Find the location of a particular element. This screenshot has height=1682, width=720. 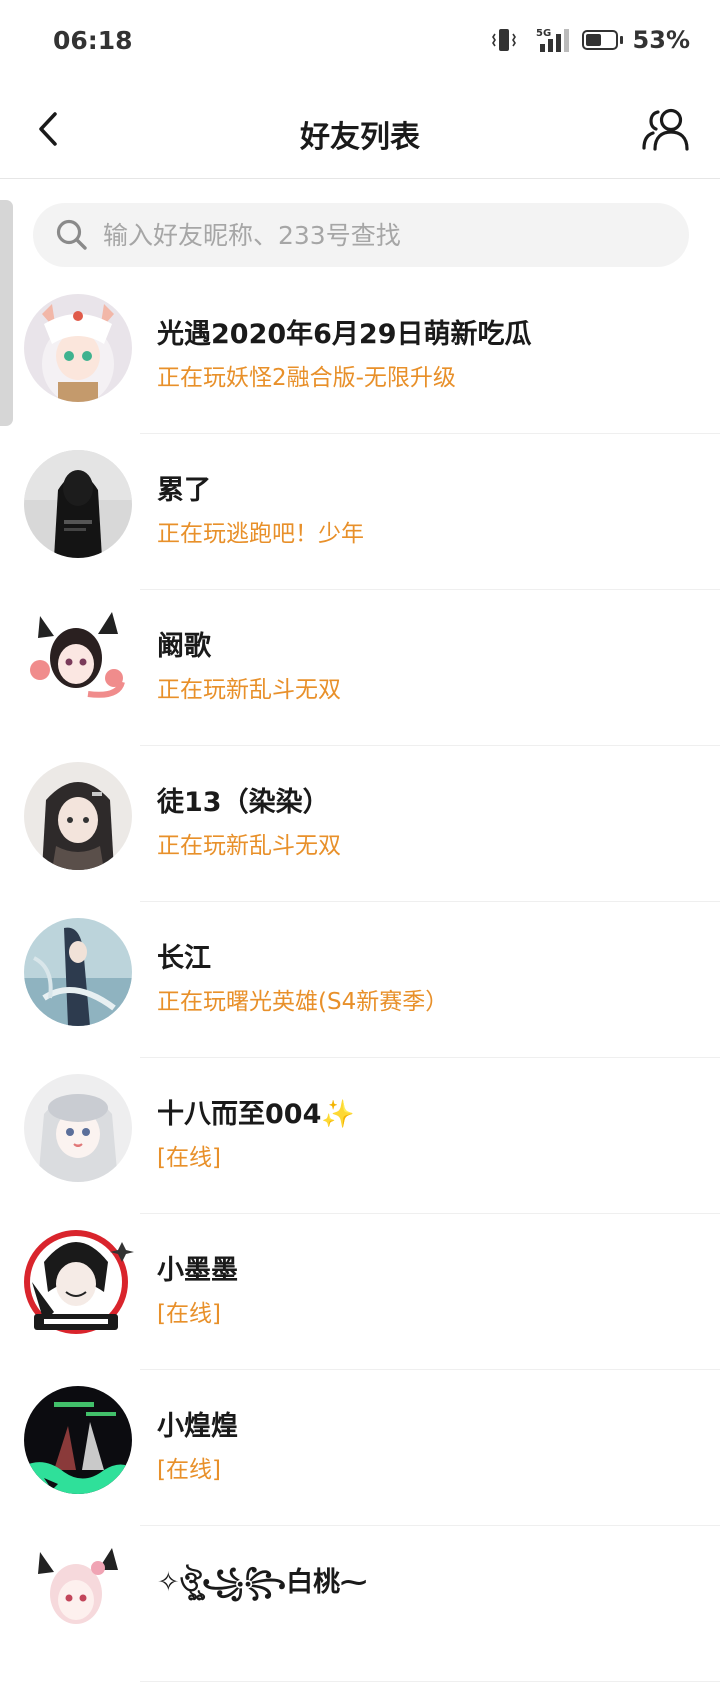

friend-item: 光遇2020年6月29日萌新吃瓜 正在玩妖怪2融合版-无限升级 is located at coordinates (360, 356).